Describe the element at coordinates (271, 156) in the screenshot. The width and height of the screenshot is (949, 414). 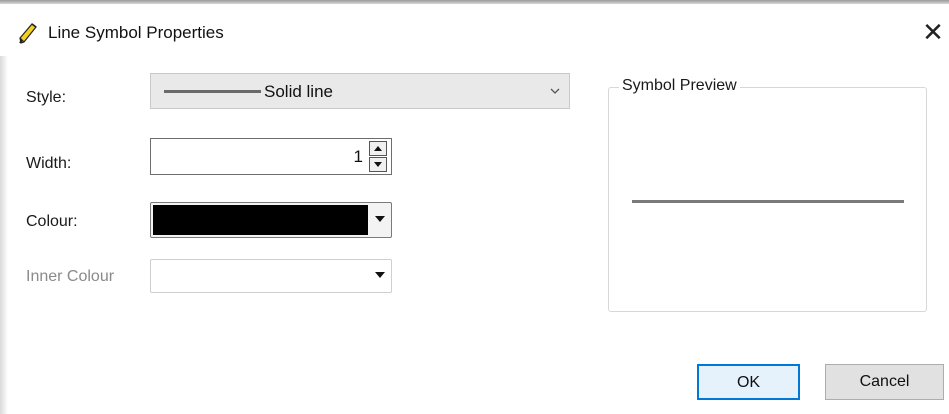
I see `width-spinner: 1` at that location.